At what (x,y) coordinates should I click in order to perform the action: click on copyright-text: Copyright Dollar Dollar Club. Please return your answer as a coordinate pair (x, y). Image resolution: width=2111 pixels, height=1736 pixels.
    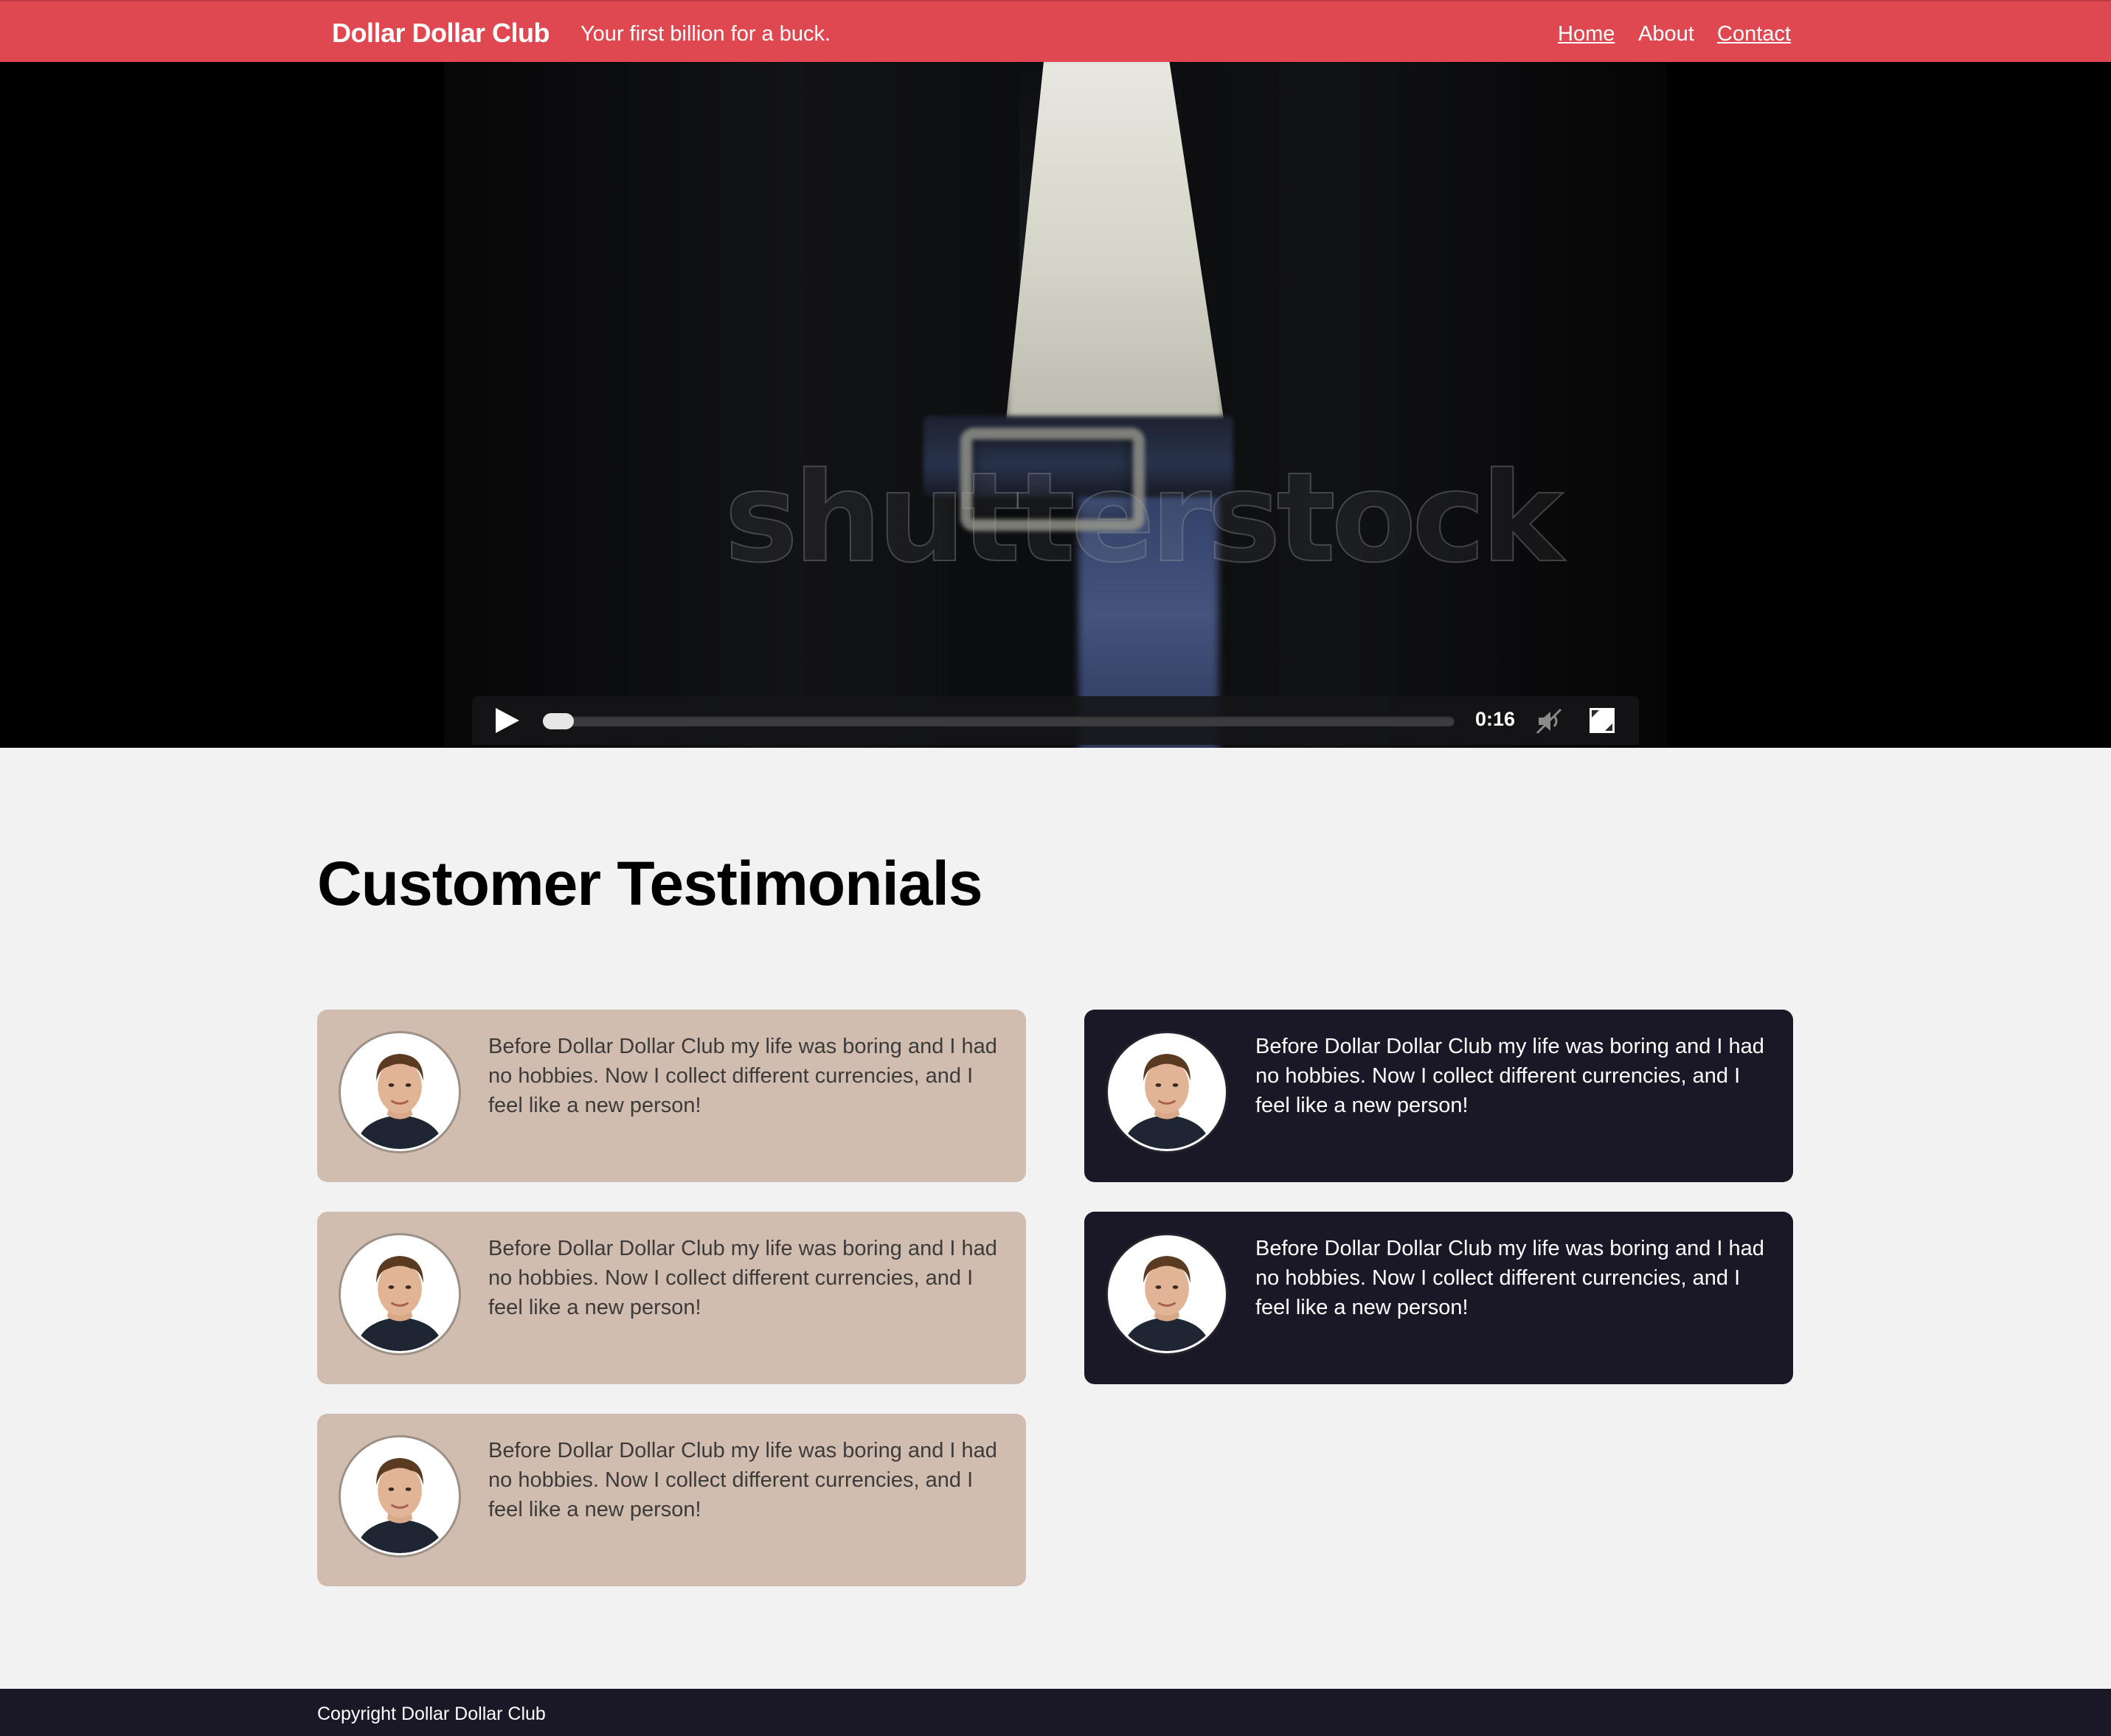
    Looking at the image, I should click on (431, 1714).